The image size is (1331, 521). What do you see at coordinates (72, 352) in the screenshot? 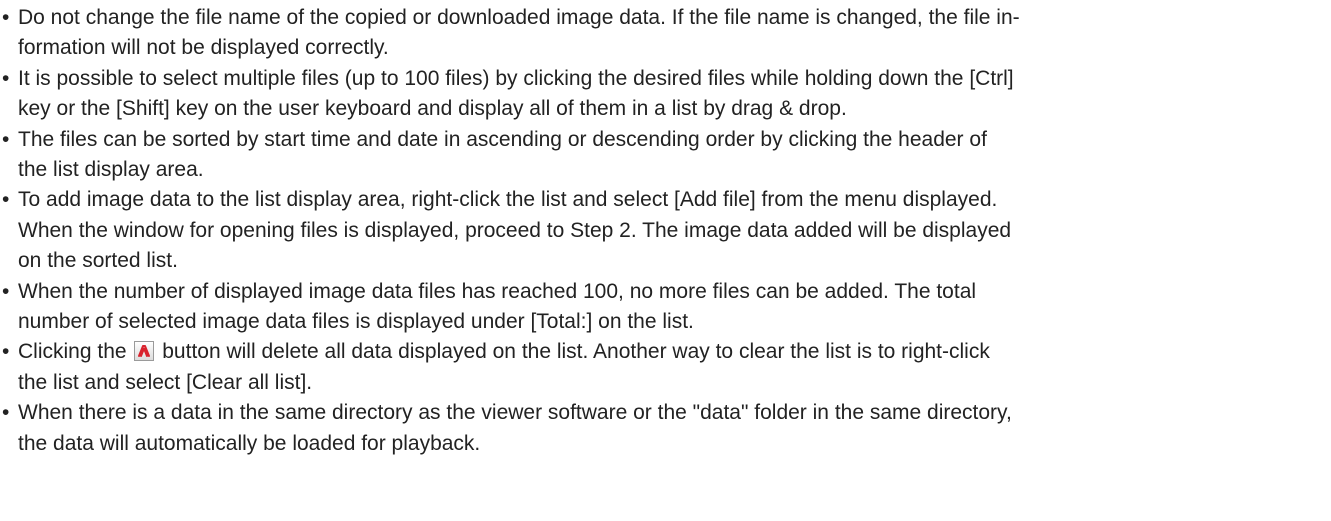
I see `note-text: Clicking the` at bounding box center [72, 352].